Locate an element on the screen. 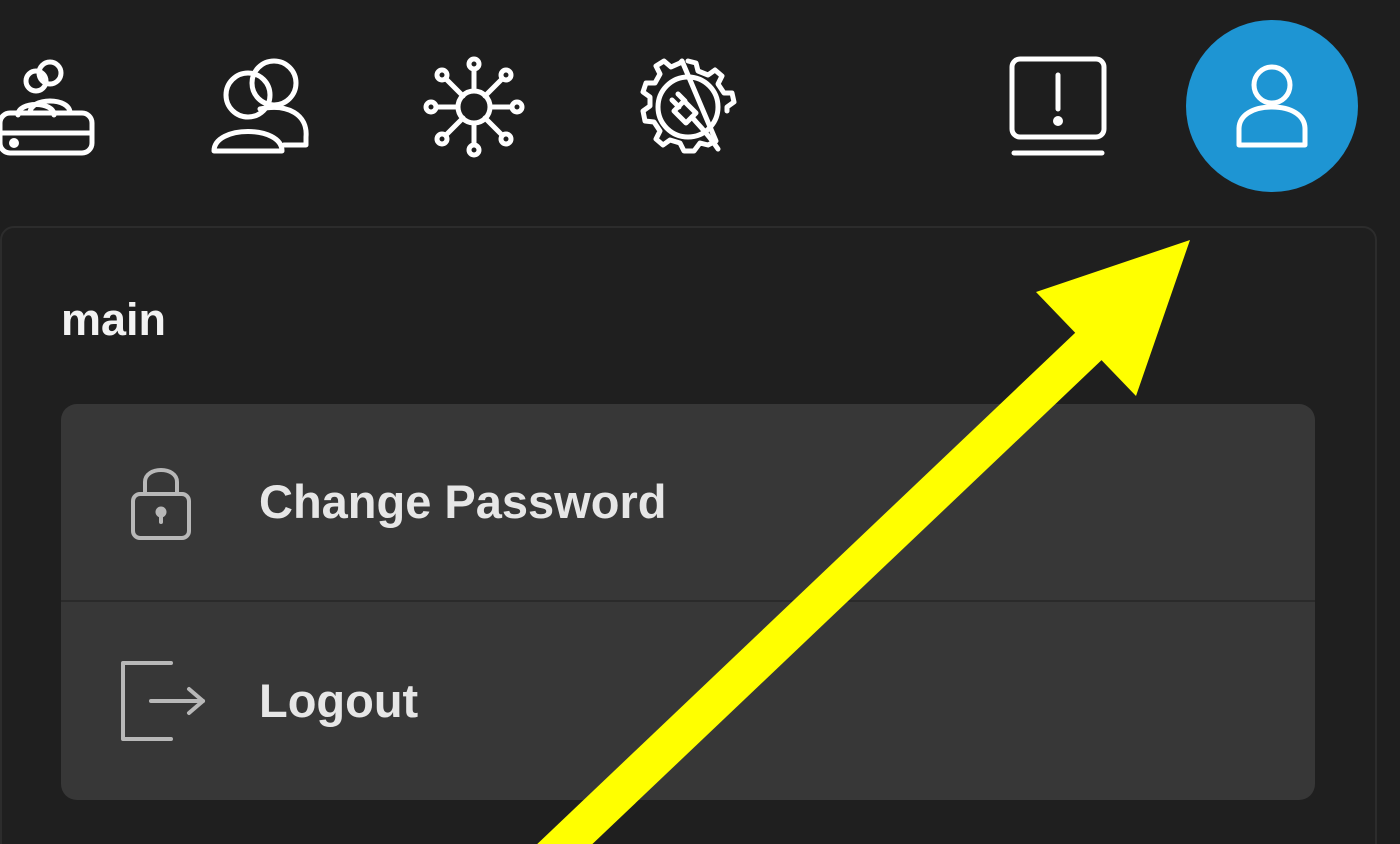  user-menu-button is located at coordinates (1272, 106).